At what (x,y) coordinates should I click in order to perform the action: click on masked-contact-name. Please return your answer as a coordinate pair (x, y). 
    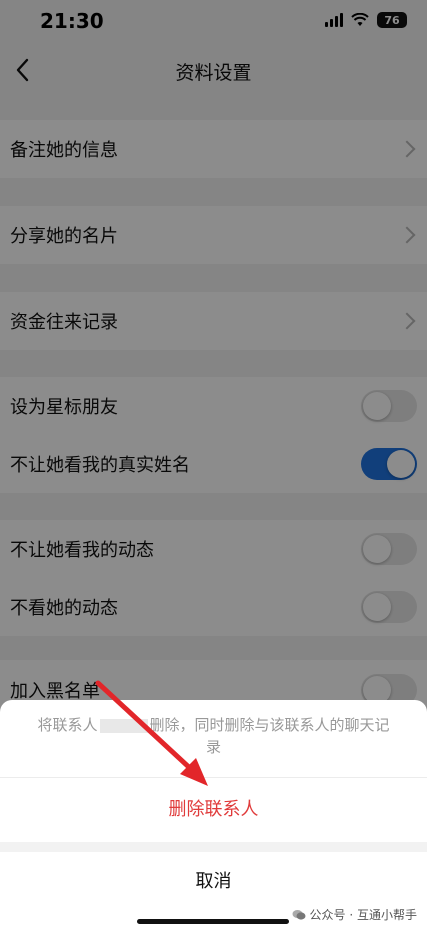
    Looking at the image, I should click on (123, 725).